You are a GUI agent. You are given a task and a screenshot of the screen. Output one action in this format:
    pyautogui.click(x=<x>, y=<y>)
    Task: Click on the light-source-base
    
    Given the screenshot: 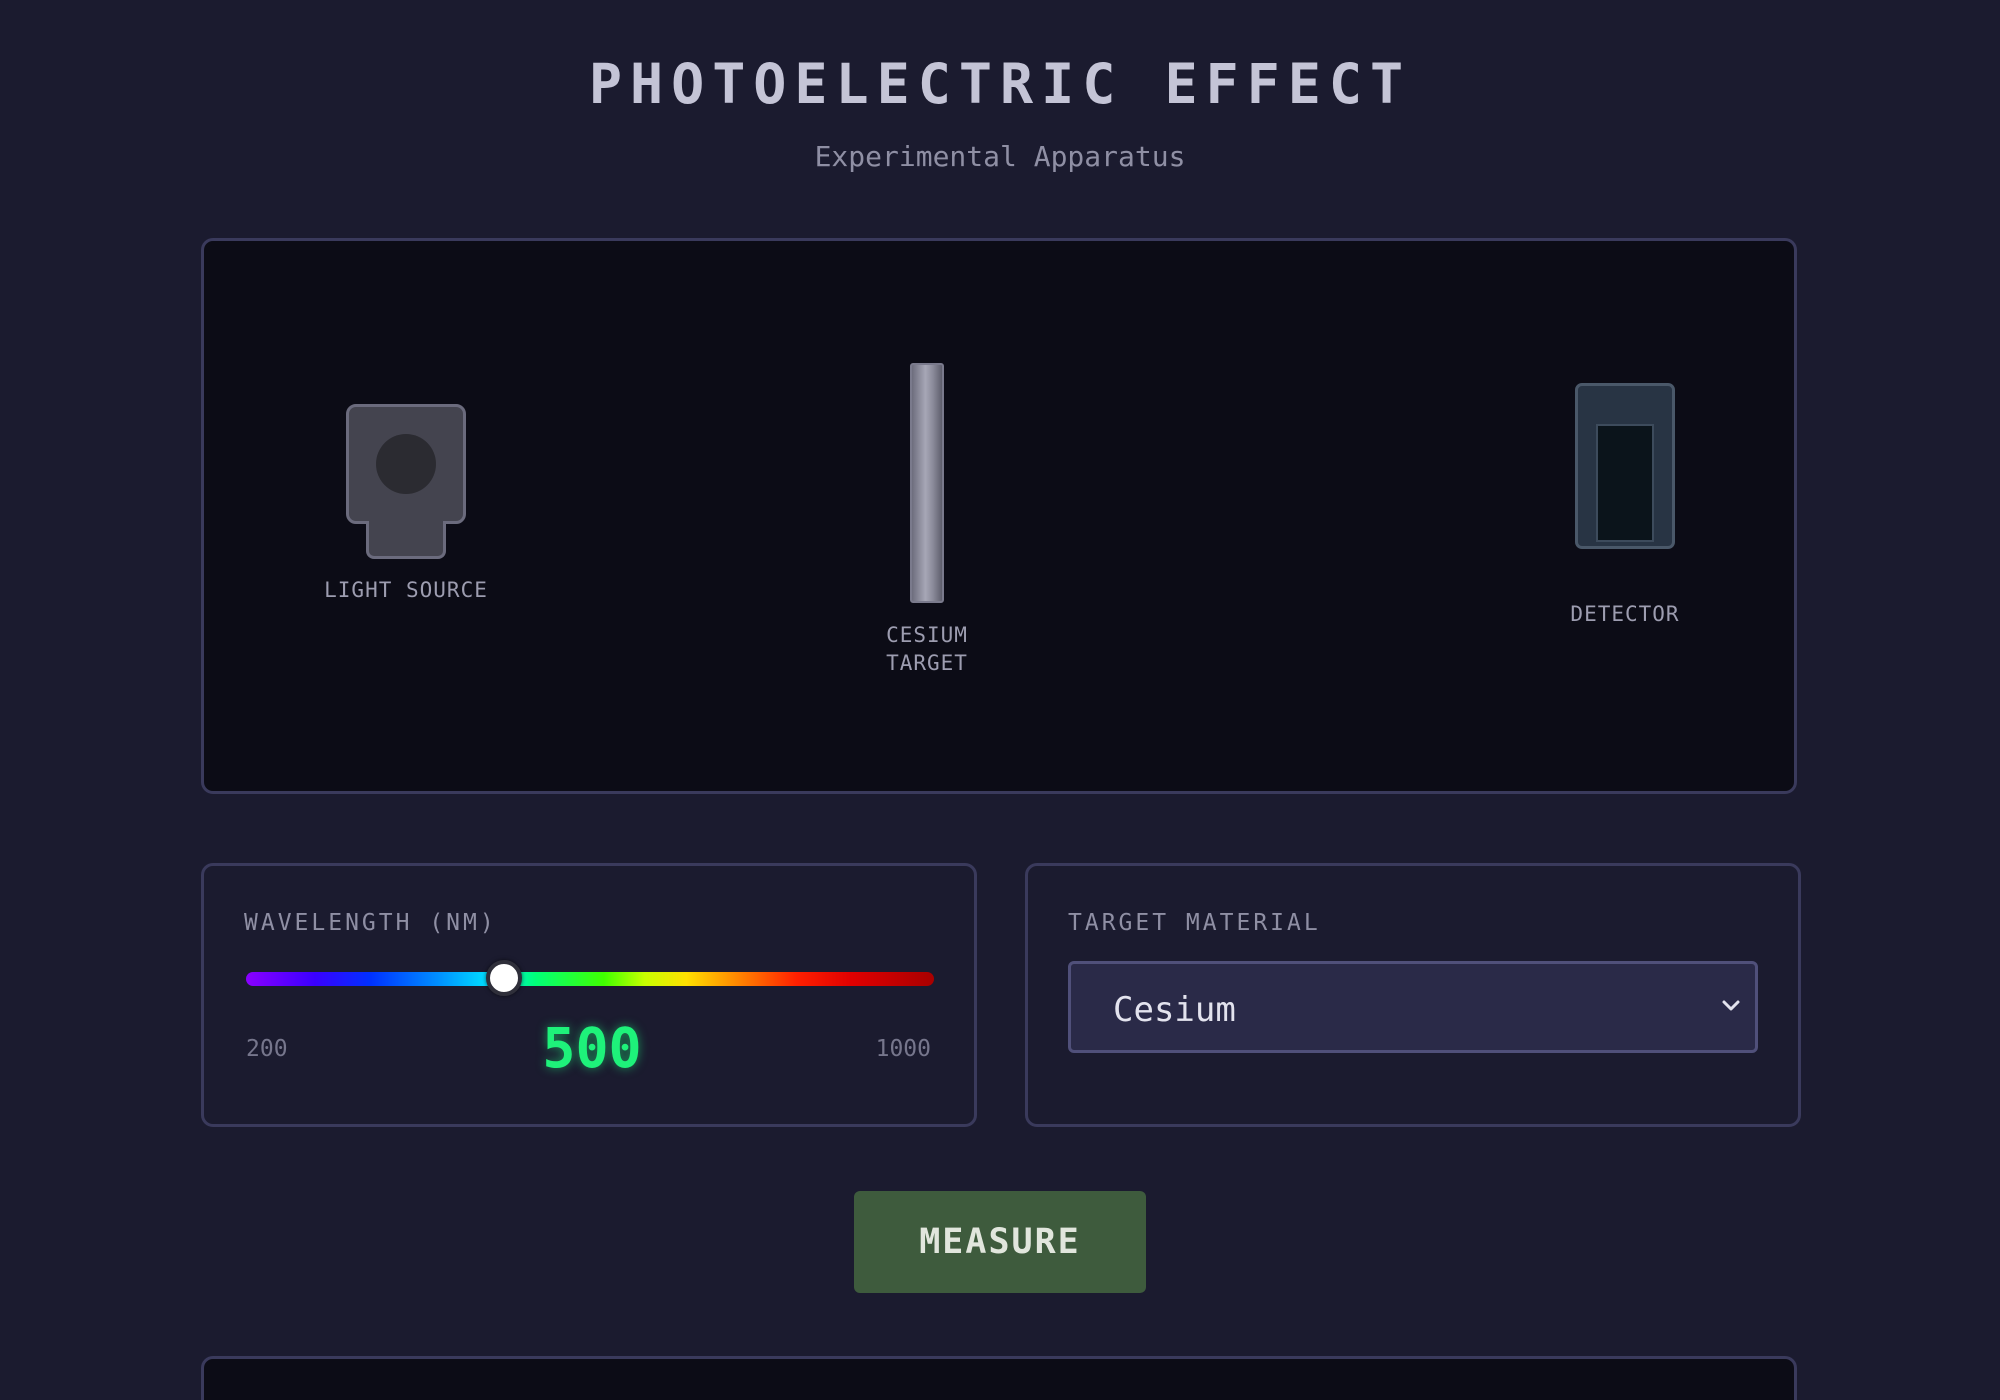 What is the action you would take?
    pyautogui.click(x=406, y=540)
    